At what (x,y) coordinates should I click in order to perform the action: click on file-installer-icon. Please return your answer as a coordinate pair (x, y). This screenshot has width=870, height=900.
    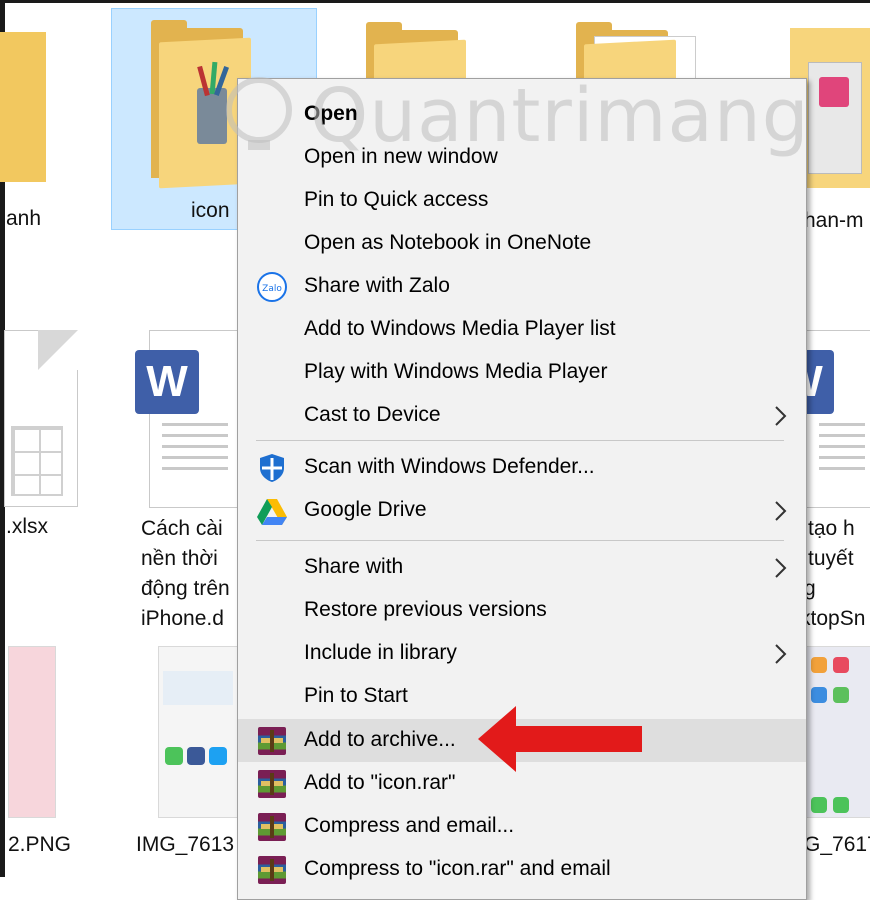
    Looking at the image, I should click on (835, 118).